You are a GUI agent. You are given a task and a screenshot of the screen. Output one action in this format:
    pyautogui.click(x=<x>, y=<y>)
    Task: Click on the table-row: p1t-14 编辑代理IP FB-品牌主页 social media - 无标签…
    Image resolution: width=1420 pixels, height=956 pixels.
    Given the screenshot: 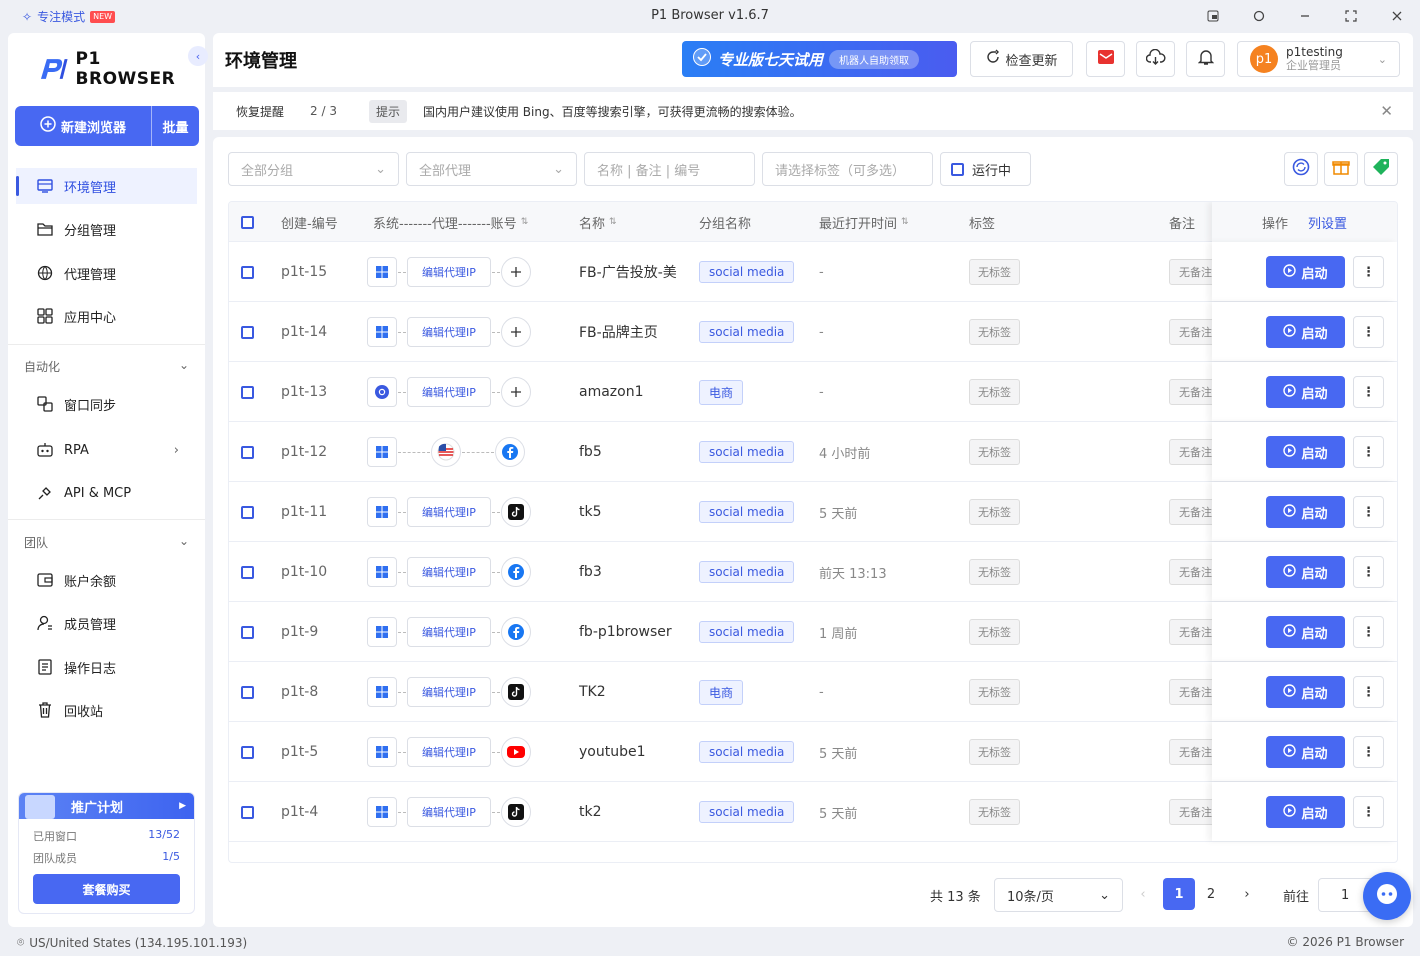 What is the action you would take?
    pyautogui.click(x=813, y=332)
    